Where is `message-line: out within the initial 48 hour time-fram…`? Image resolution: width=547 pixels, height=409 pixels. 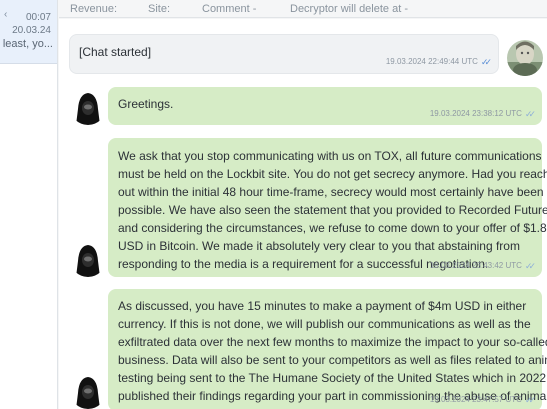
message-line: out within the initial 48 hour time-fram… is located at coordinates (331, 192).